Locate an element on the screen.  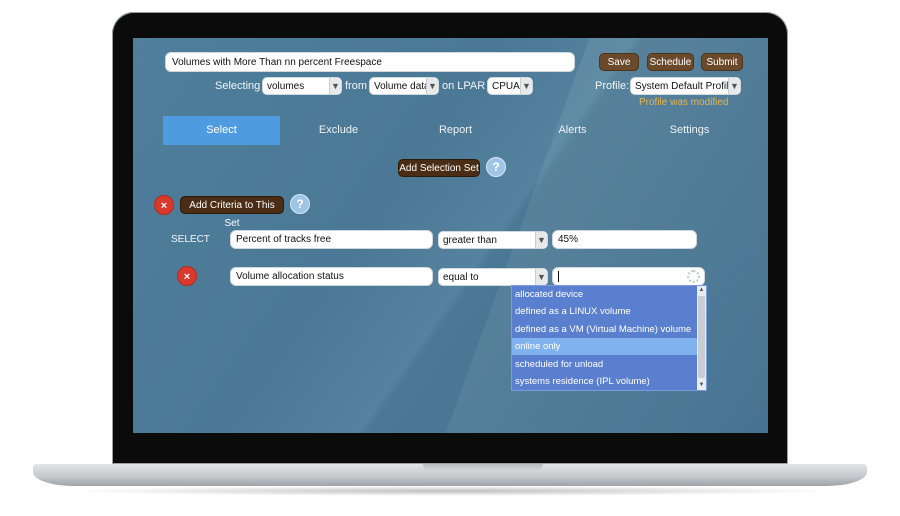
profile-dropdown: System Default Profile ▼ is located at coordinates (685, 86).